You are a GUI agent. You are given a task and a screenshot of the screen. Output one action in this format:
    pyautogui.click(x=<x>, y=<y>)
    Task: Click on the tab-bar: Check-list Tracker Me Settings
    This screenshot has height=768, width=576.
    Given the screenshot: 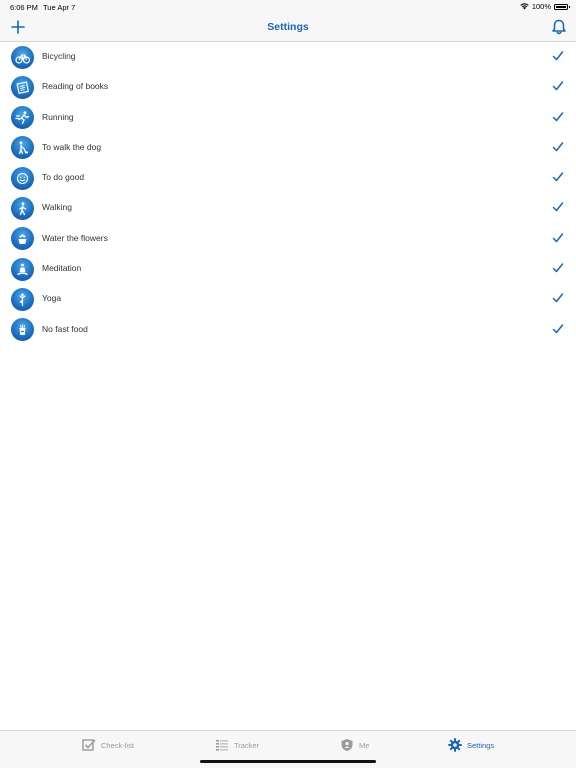 What is the action you would take?
    pyautogui.click(x=288, y=749)
    